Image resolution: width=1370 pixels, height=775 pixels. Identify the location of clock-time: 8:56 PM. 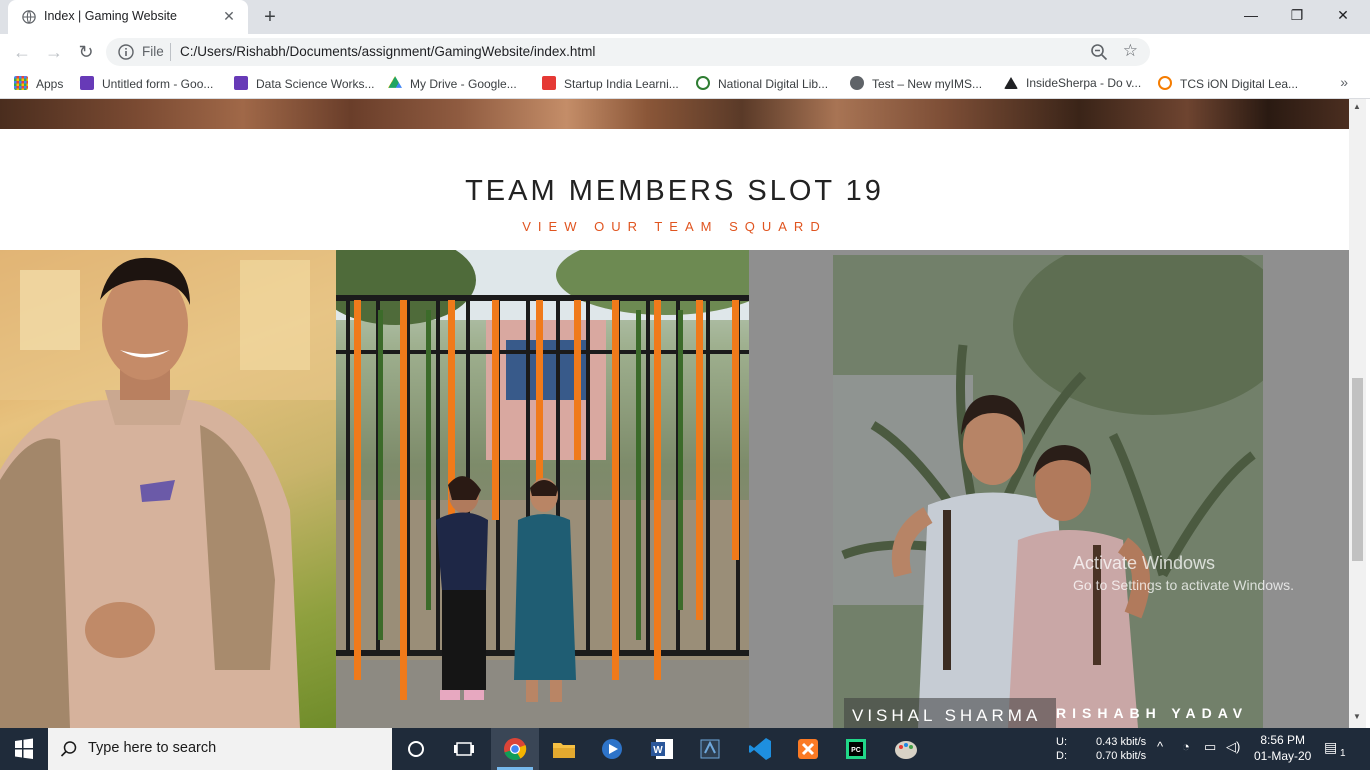
(1283, 740).